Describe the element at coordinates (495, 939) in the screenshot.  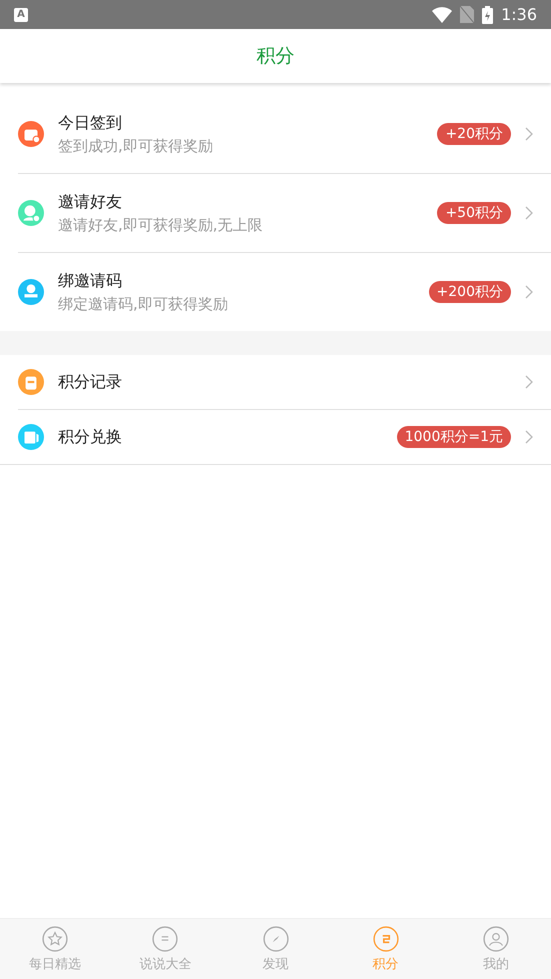
I see `user-icon` at that location.